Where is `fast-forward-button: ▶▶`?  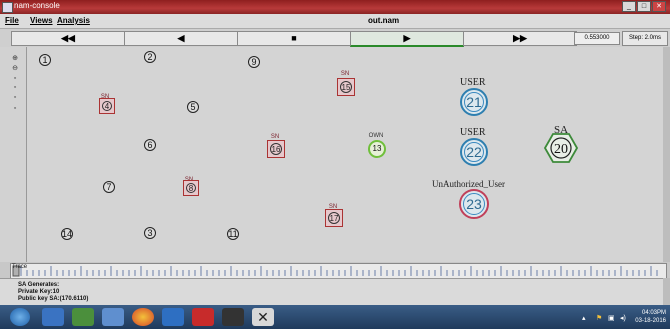
fast-forward-button: ▶▶ is located at coordinates (520, 38).